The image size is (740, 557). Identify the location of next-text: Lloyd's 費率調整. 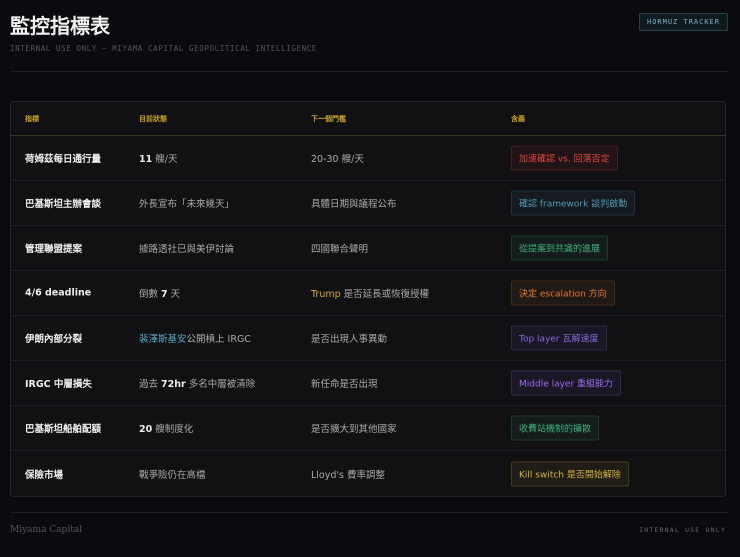
(348, 475).